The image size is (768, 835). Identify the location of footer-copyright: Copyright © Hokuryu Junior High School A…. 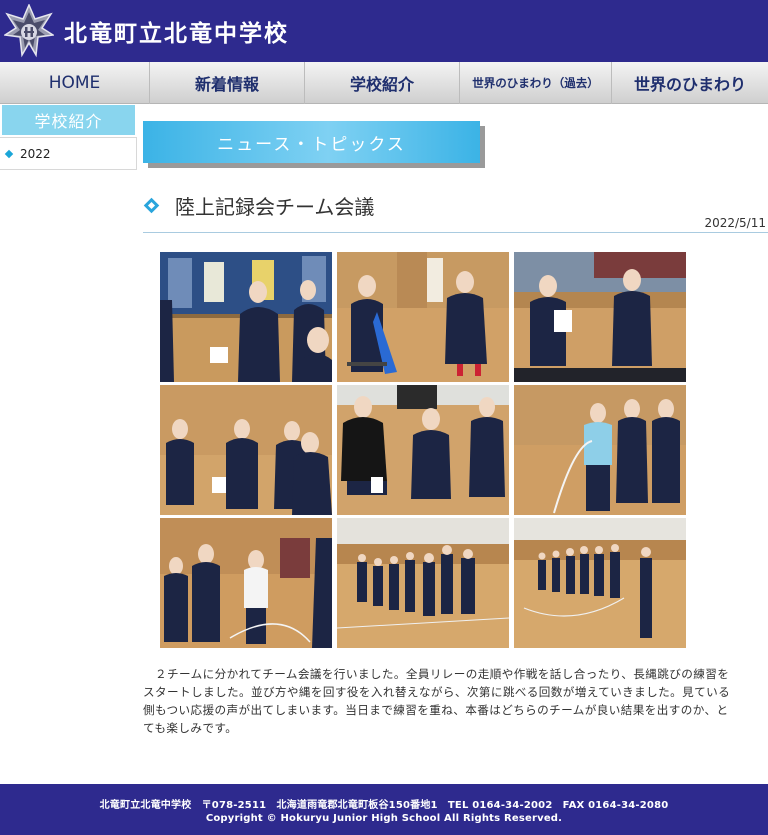
(384, 818).